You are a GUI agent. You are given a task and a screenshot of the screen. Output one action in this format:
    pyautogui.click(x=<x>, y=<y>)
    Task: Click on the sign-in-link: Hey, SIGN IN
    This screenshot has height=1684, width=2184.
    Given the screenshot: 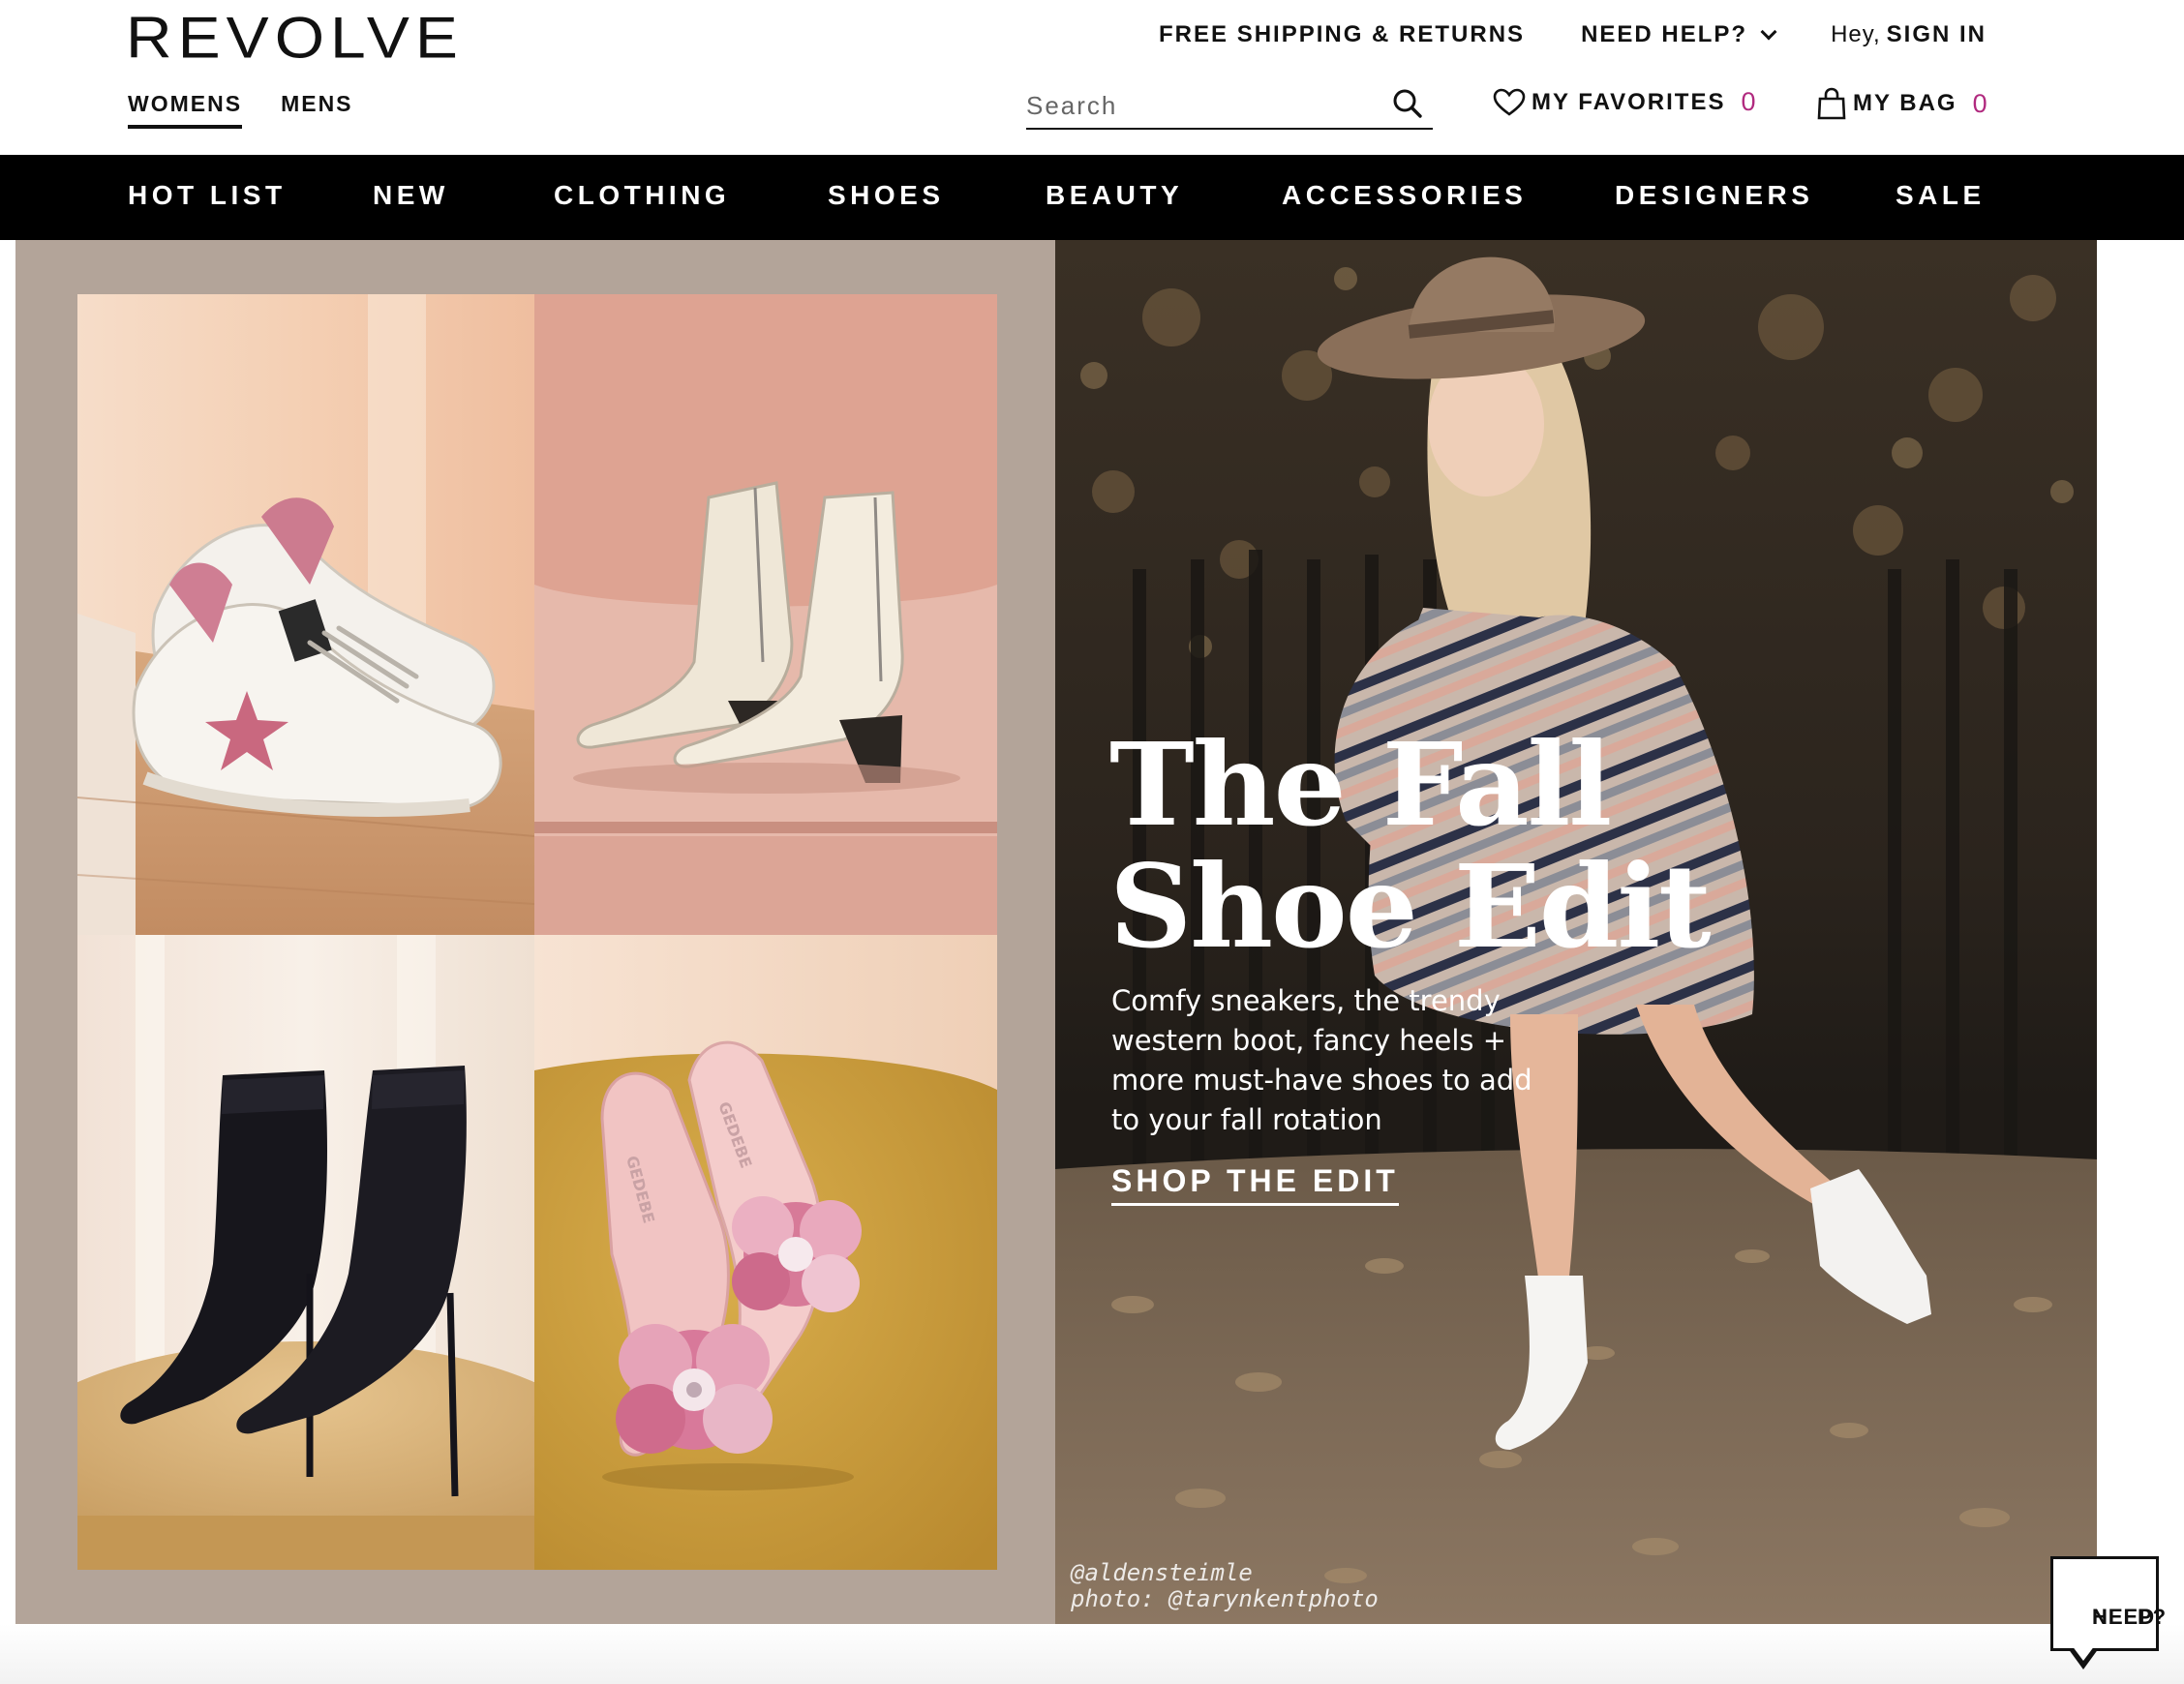 What is the action you would take?
    pyautogui.click(x=1909, y=34)
    